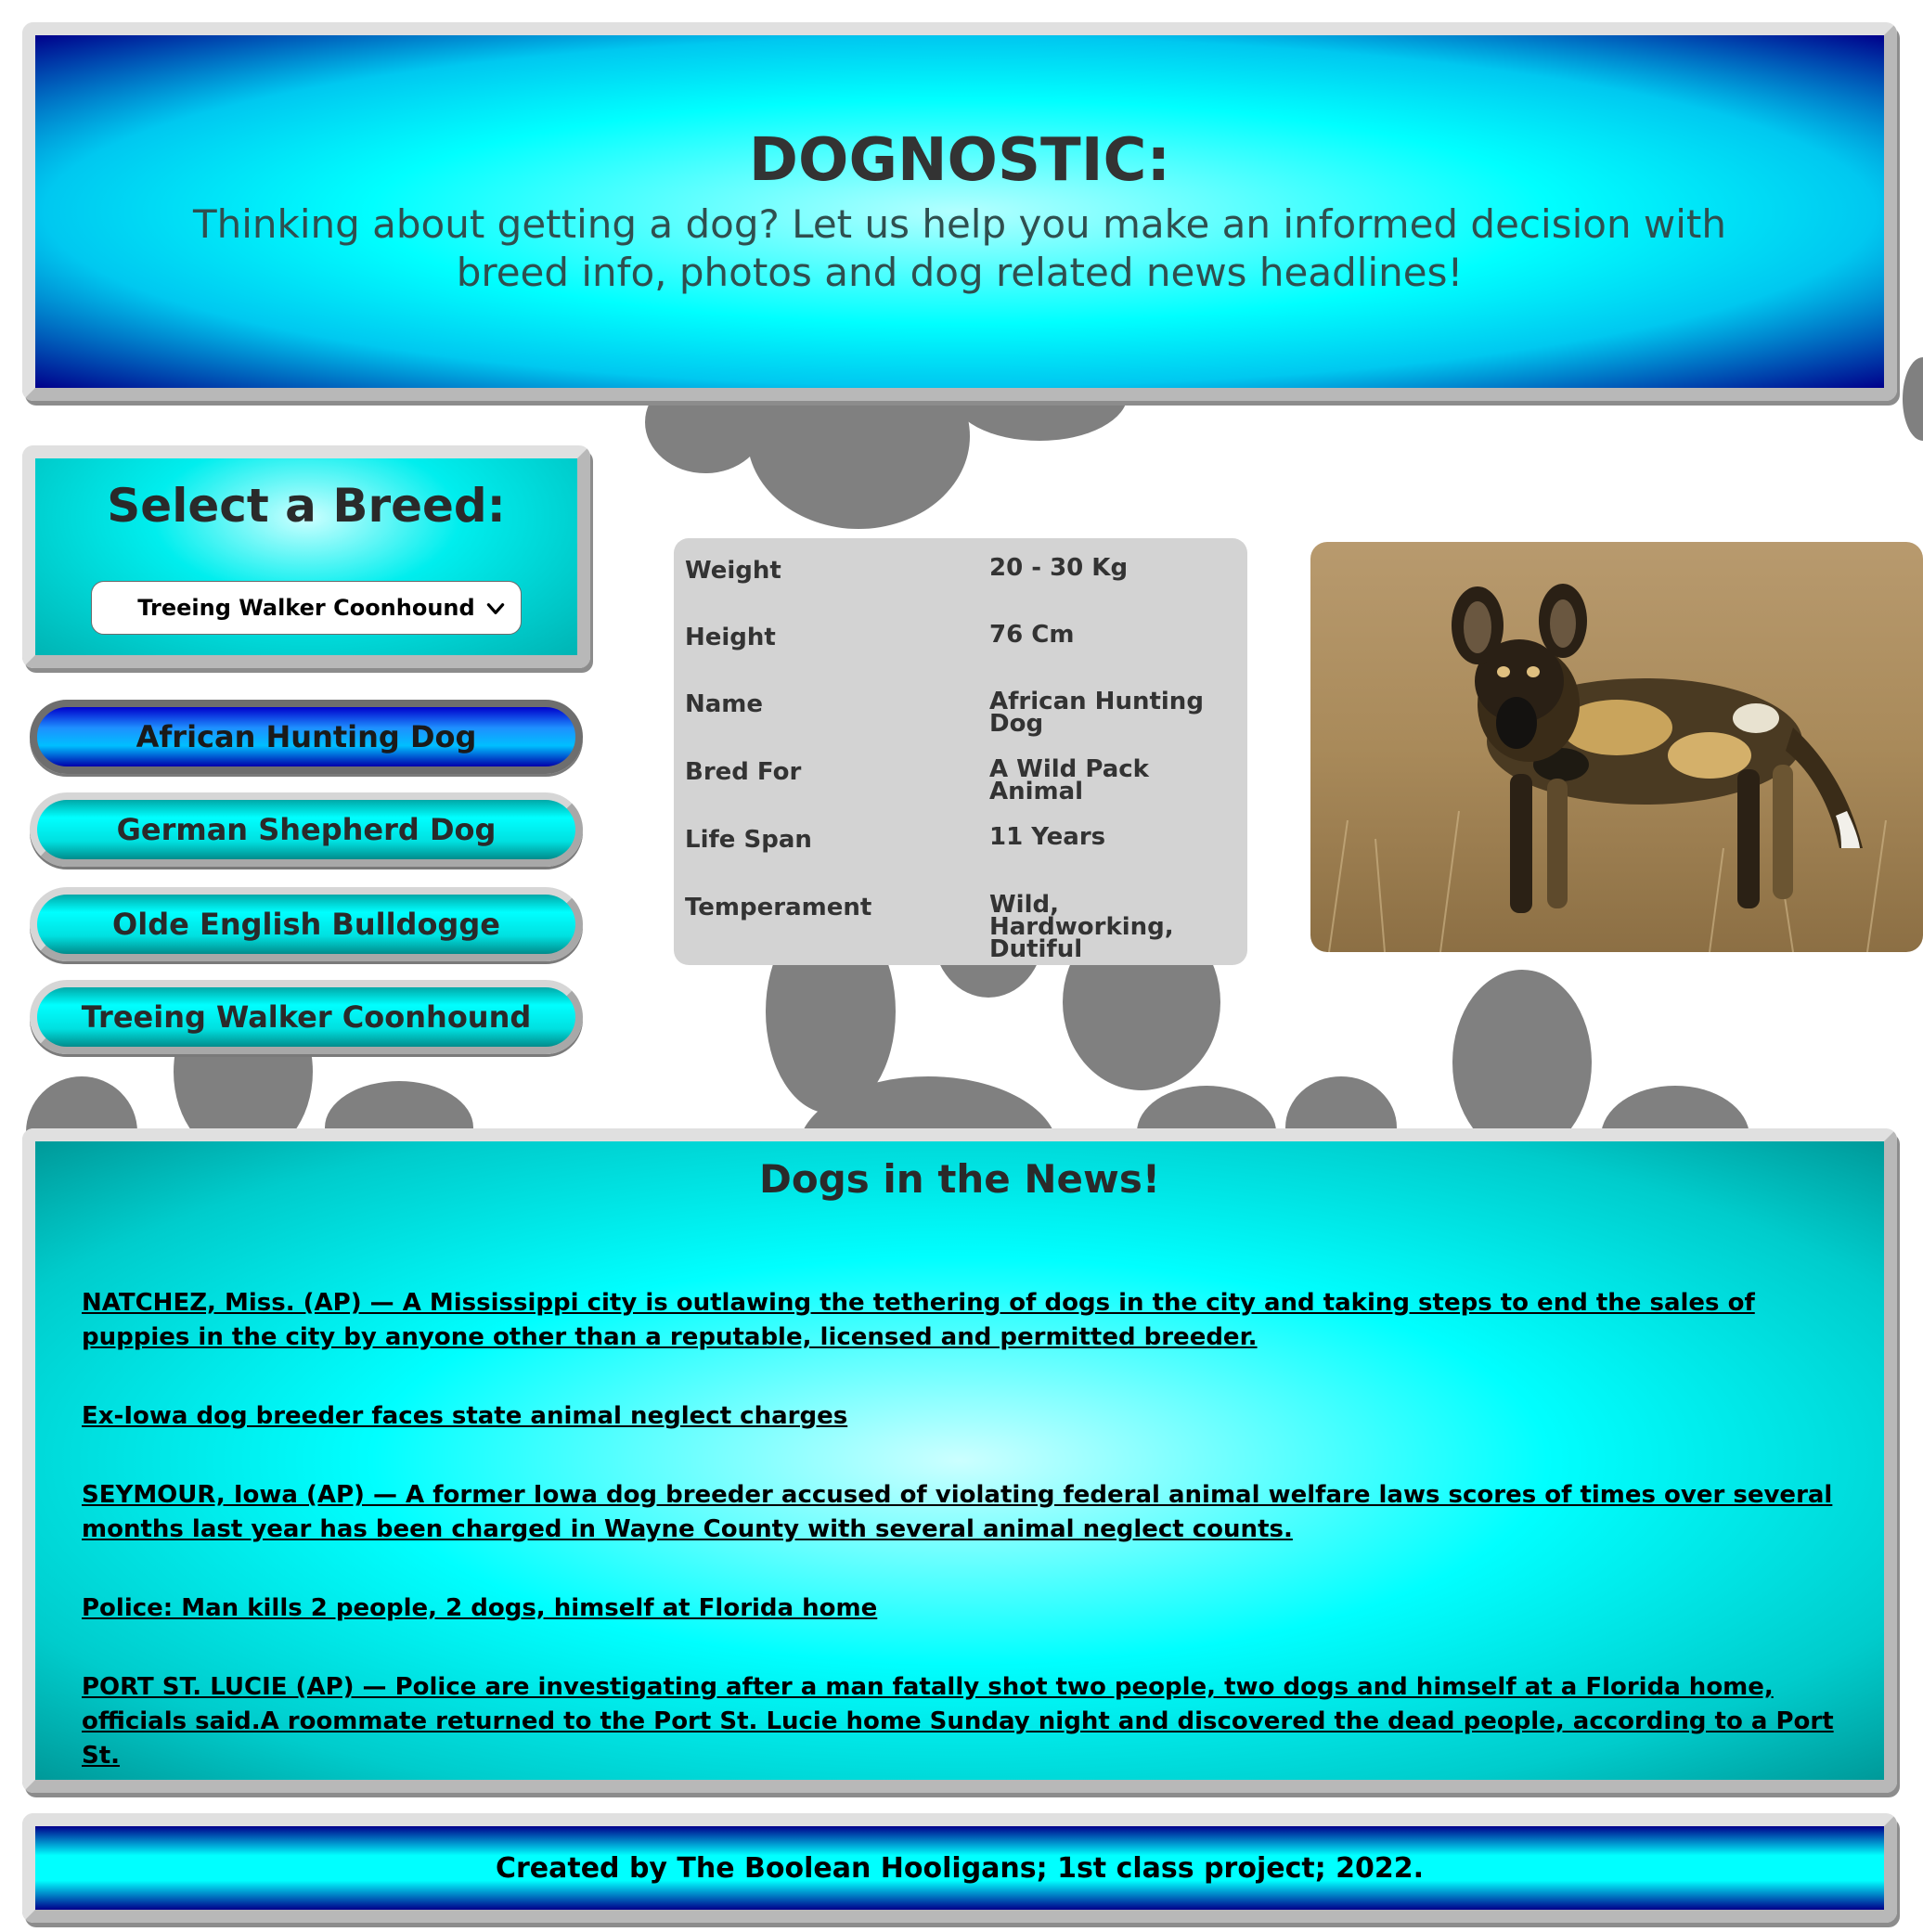 The width and height of the screenshot is (1923, 1932). Describe the element at coordinates (1059, 568) in the screenshot. I see `info-value: 20 - 30 Kg` at that location.